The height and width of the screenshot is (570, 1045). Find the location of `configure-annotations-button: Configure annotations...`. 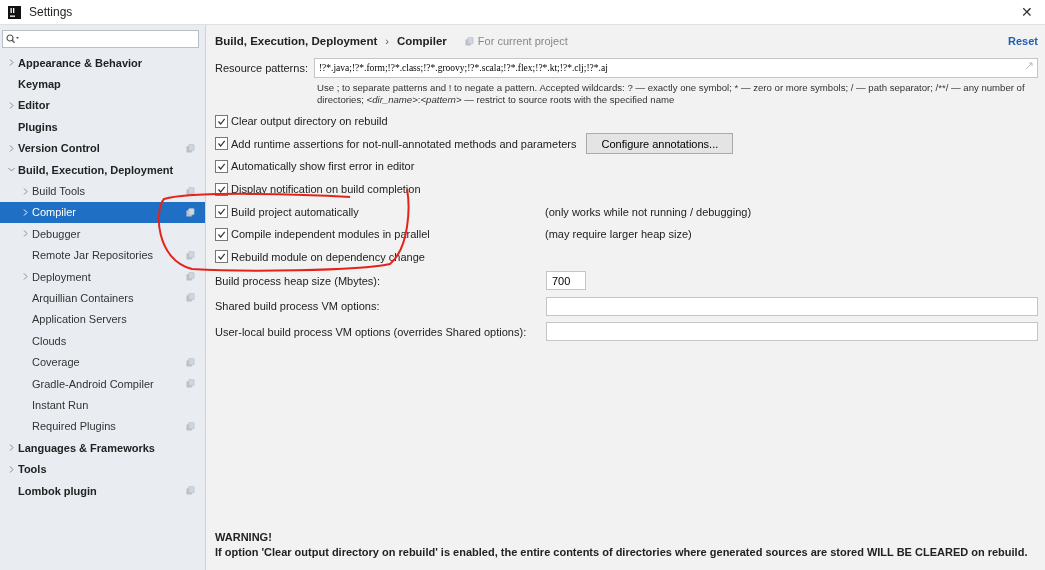

configure-annotations-button: Configure annotations... is located at coordinates (660, 144).